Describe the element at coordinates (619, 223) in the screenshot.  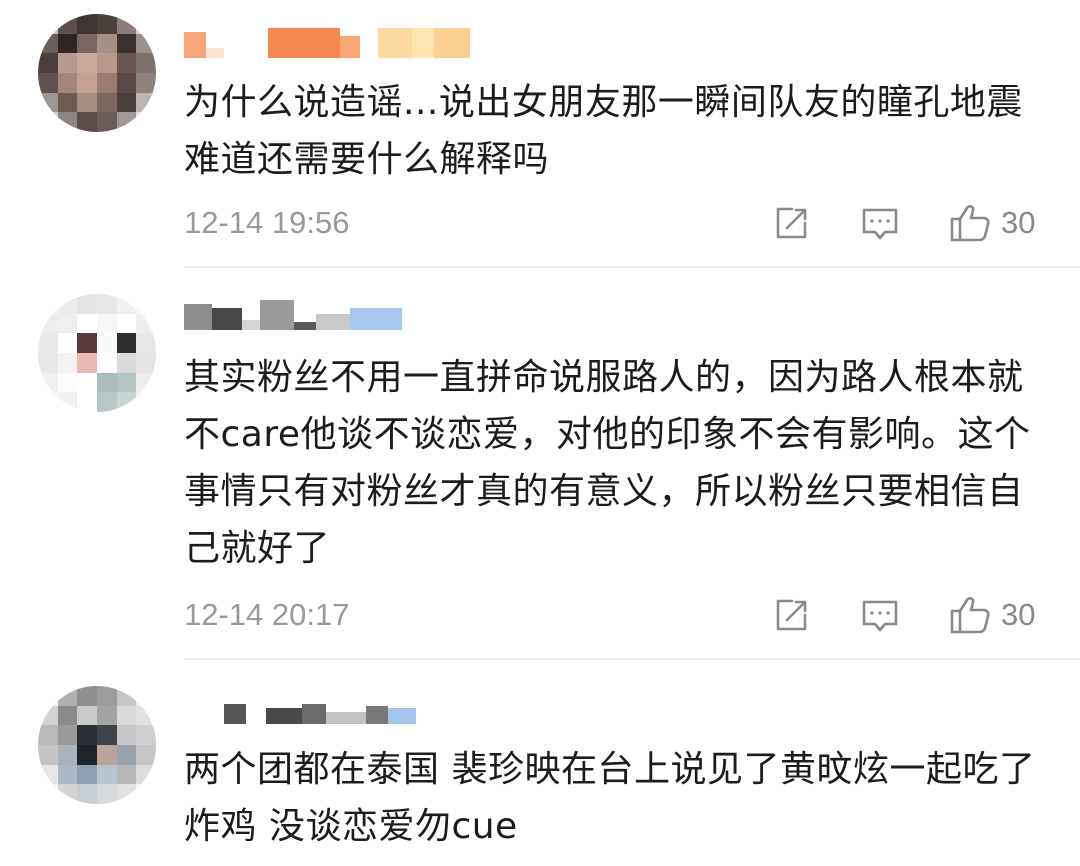
I see `comment-meta: 12-14 19:56 30` at that location.